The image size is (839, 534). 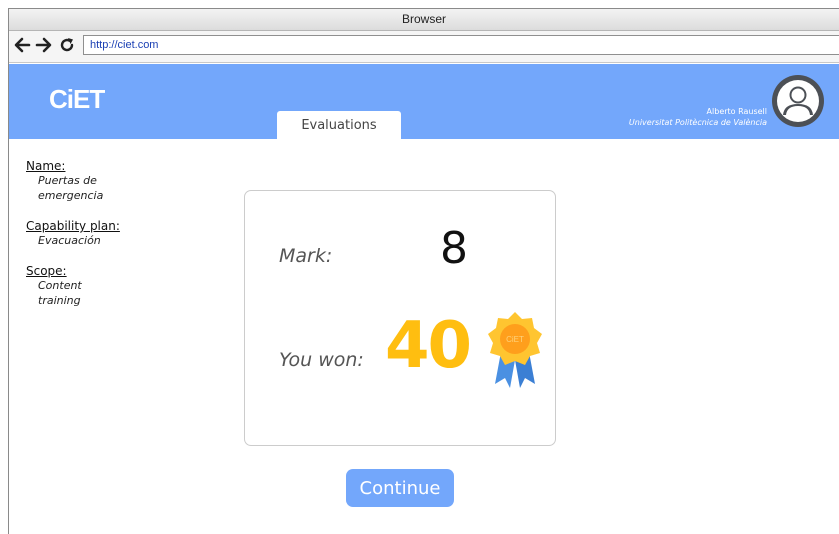 What do you see at coordinates (59, 300) in the screenshot?
I see `scope-value-line2: training` at bounding box center [59, 300].